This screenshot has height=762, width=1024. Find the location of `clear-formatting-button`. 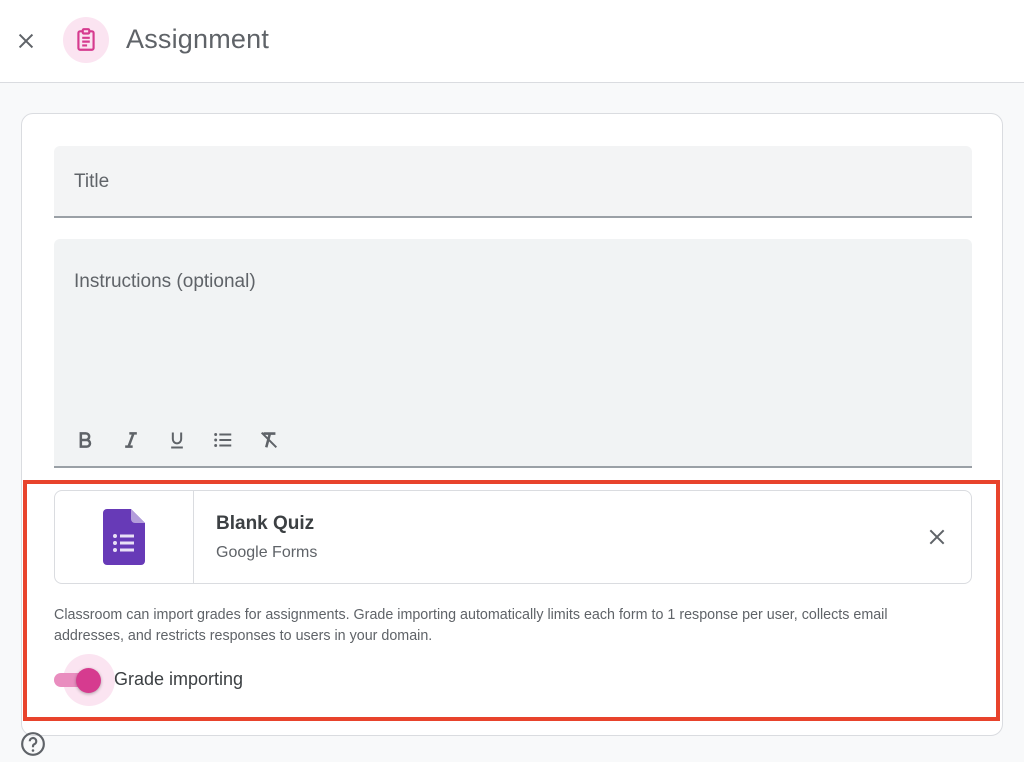

clear-formatting-button is located at coordinates (269, 440).